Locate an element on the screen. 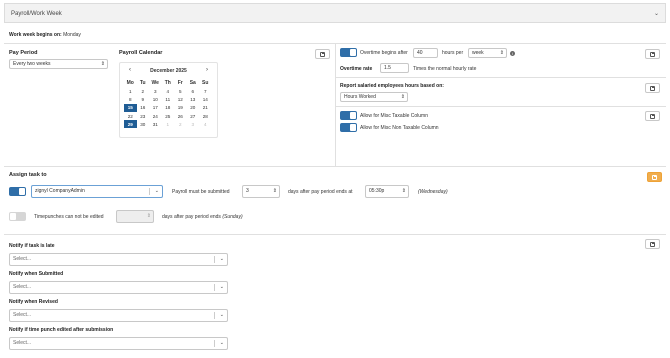  notify-edited-select: Select... ⌄ is located at coordinates (118, 343).